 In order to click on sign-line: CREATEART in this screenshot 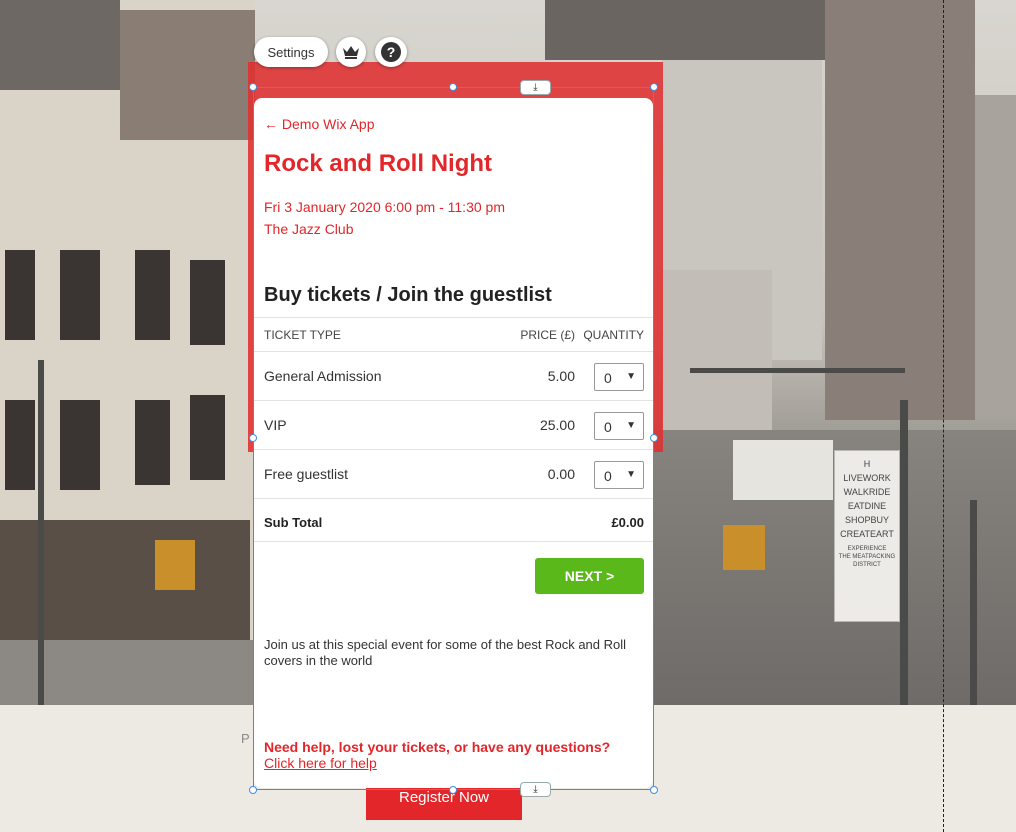, I will do `click(867, 534)`.